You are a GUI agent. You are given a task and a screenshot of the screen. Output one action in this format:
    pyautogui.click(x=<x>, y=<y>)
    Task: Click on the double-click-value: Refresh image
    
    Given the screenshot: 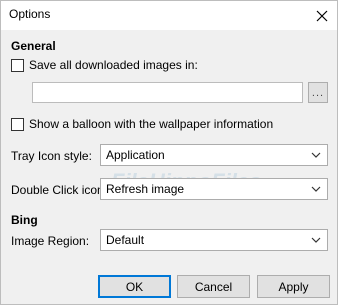 What is the action you would take?
    pyautogui.click(x=145, y=189)
    